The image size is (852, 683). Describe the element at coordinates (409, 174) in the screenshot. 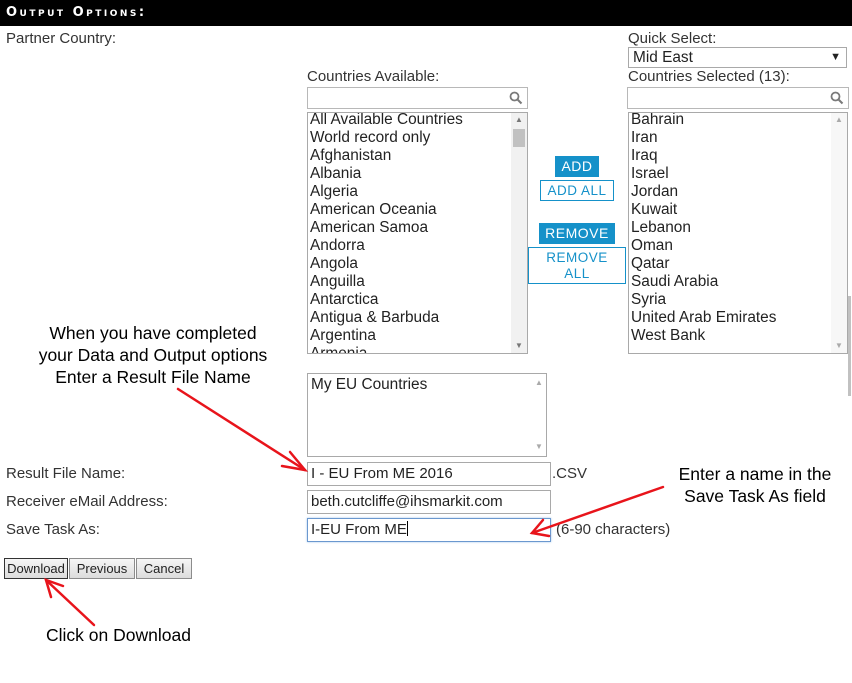

I see `available-country-option: Albania` at that location.